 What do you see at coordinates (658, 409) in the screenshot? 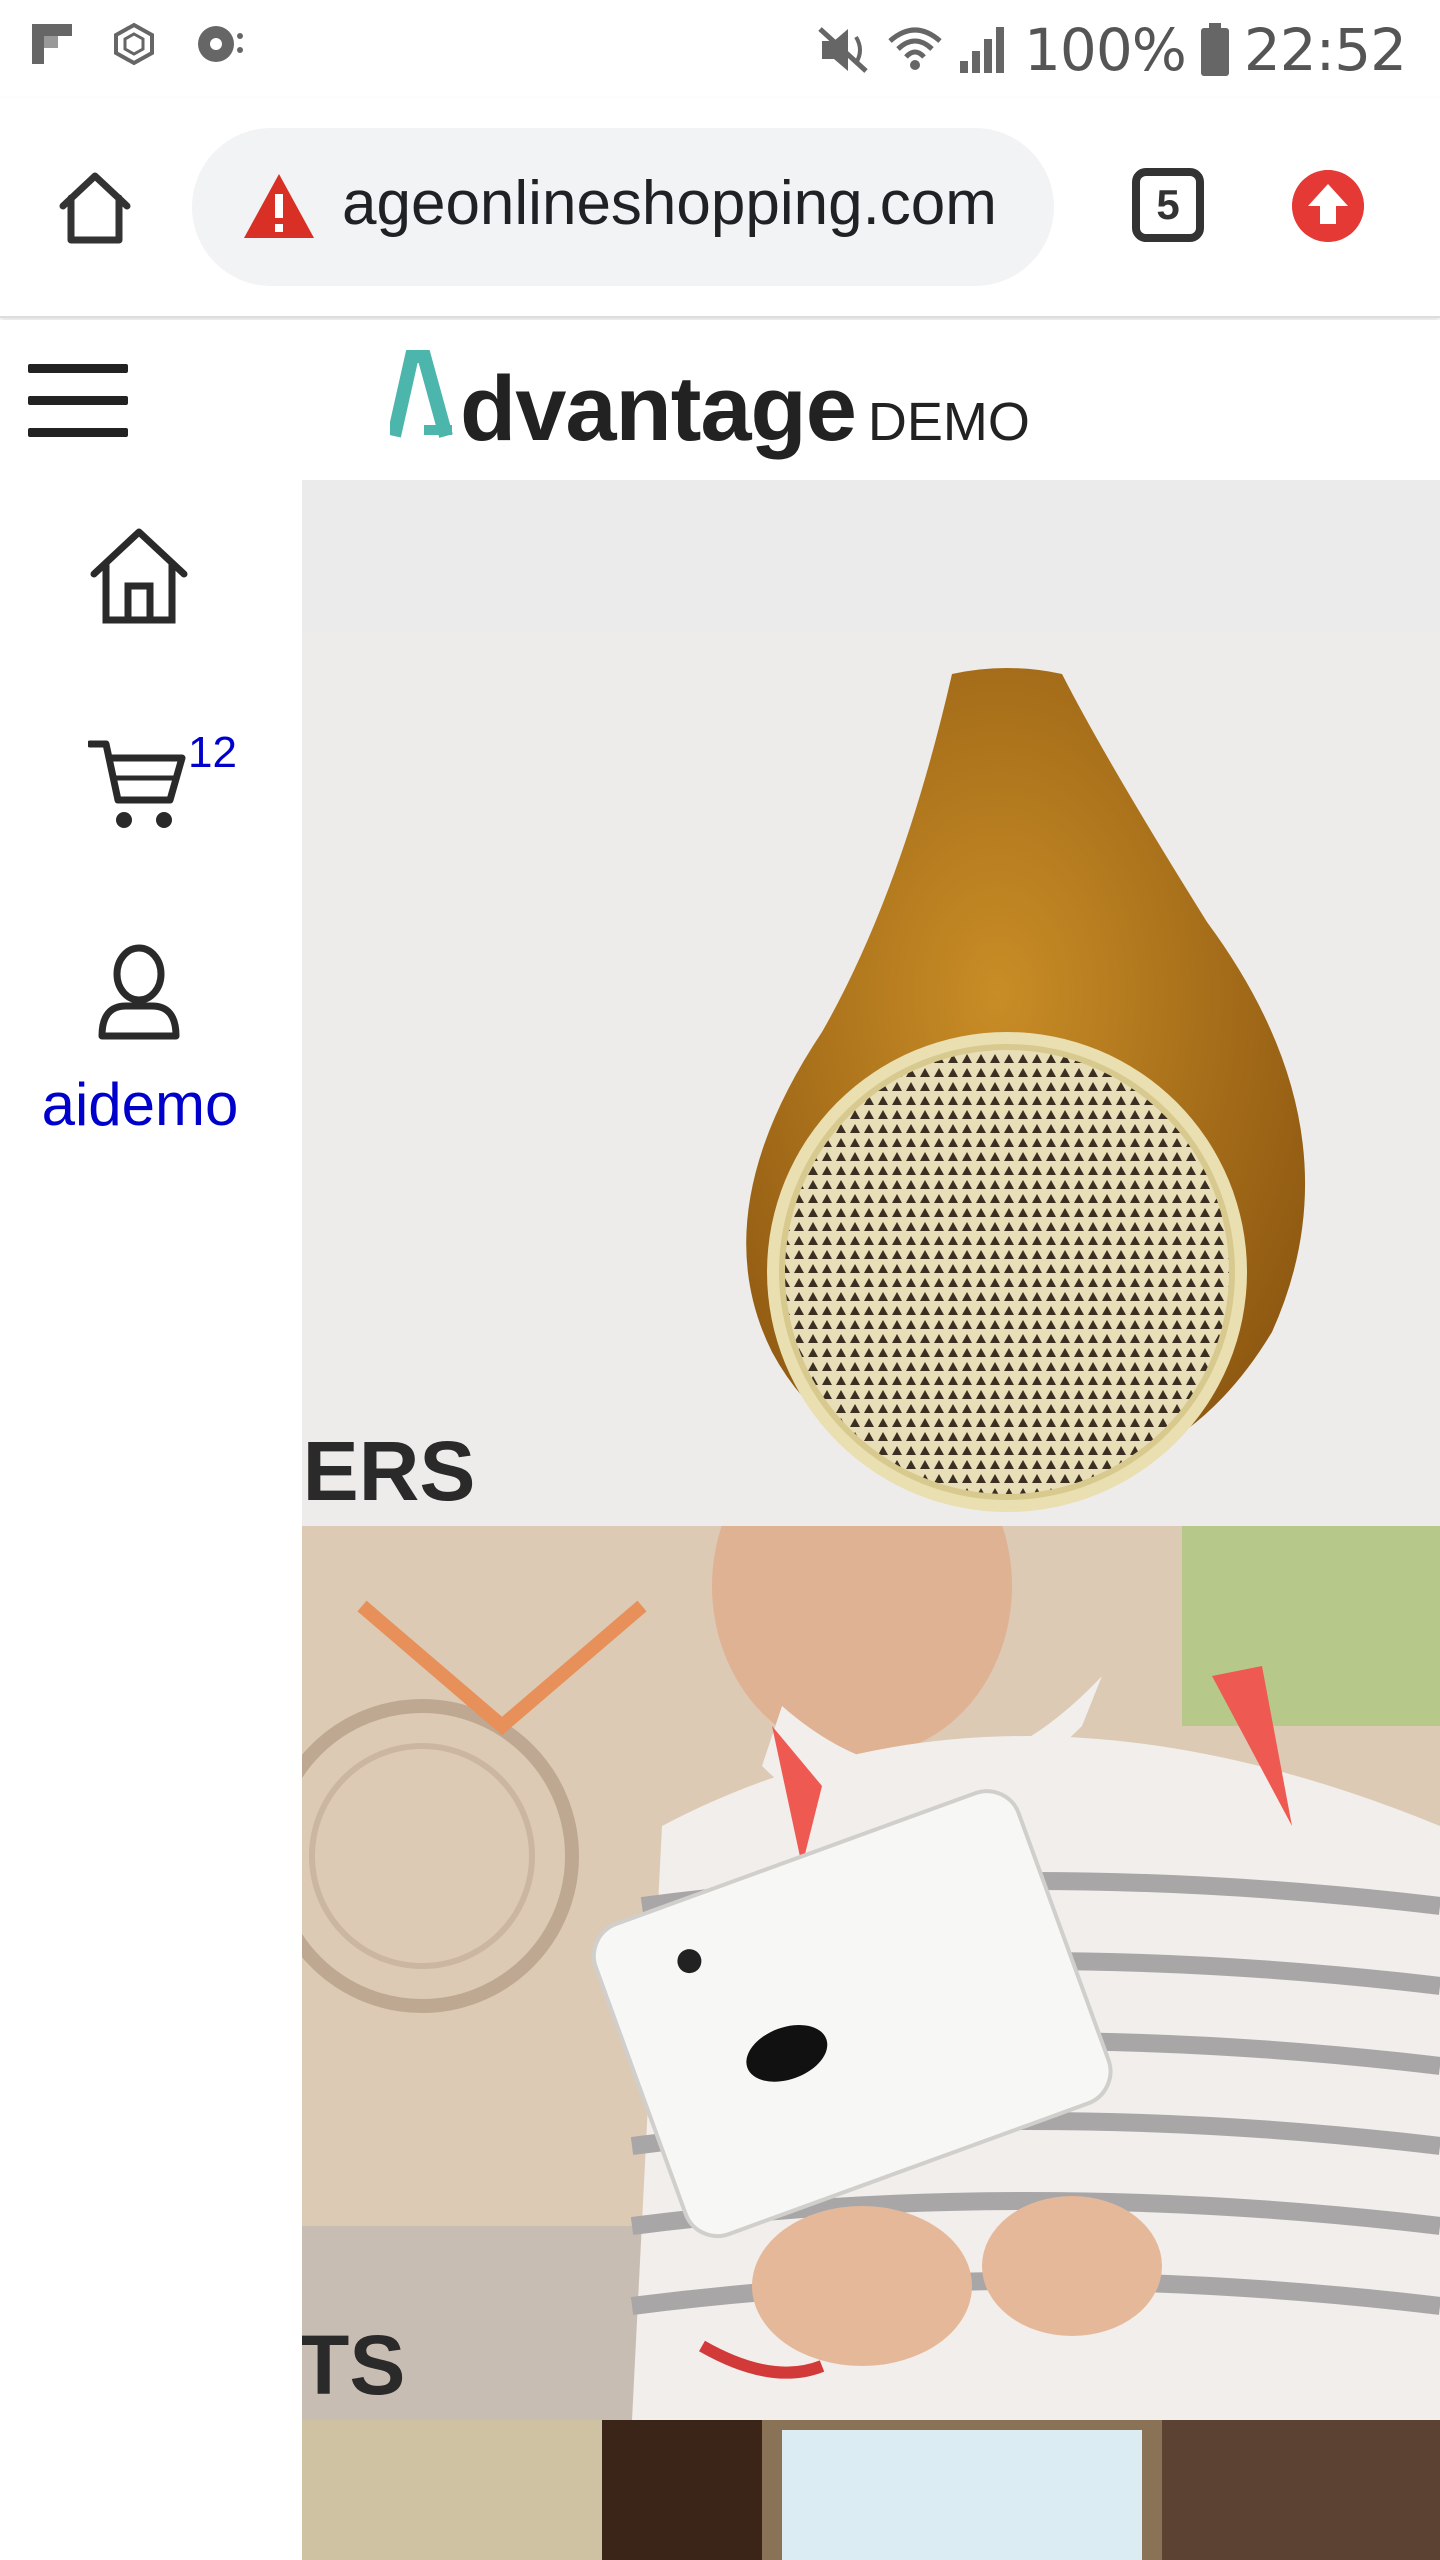
I see `logo-name: dvantage` at bounding box center [658, 409].